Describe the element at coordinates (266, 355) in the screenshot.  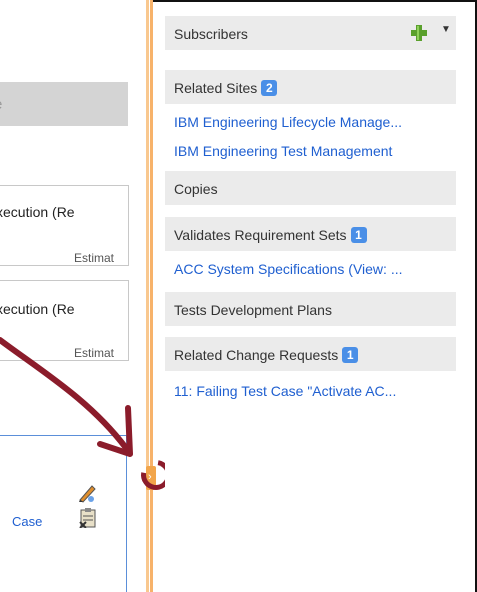
I see `section-title: Related Change Requests 1` at that location.